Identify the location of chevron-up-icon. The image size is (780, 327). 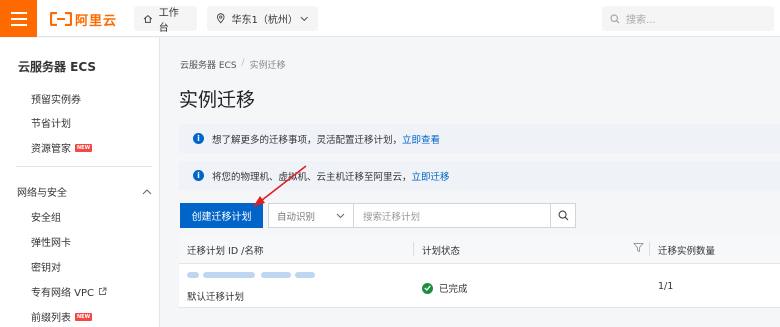
(147, 191).